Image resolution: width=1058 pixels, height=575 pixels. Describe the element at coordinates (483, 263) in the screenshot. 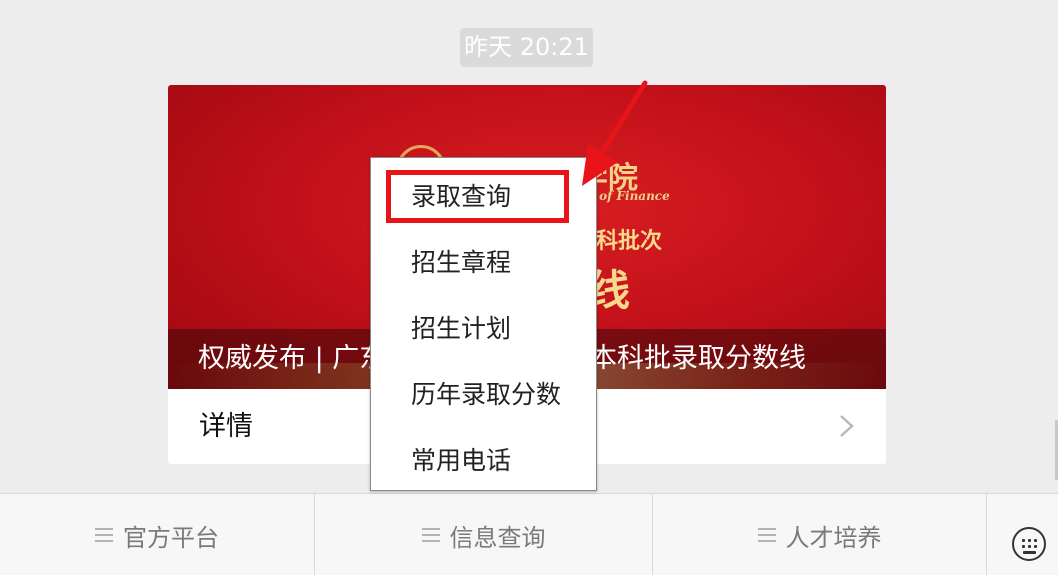

I see `popup-item-admission-rules: 招生章程` at that location.